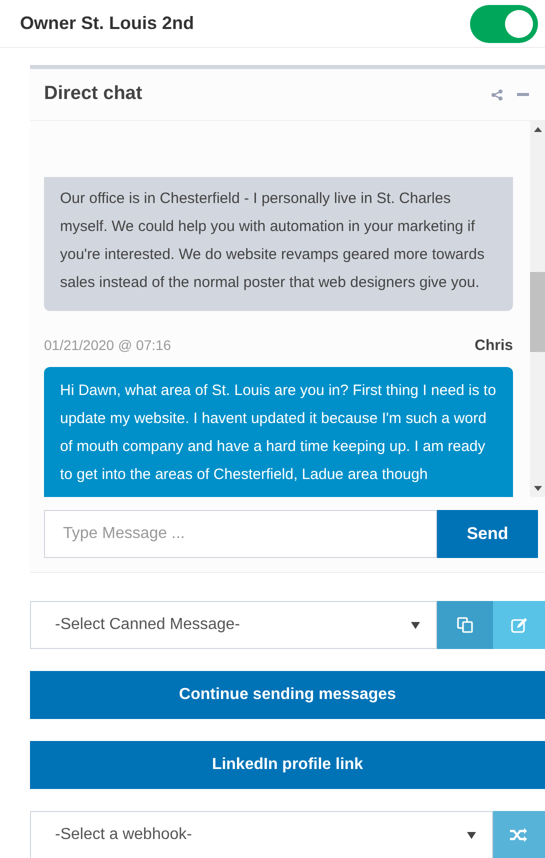  Describe the element at coordinates (278, 243) in the screenshot. I see `message-bubble: Our office is in Chesterfield - I personally live in St. Charles myself. We could help you with automation in your marketing if you're interested. We do website revamps geared more towards sales instead of the normal poster that web designers give you.` at that location.